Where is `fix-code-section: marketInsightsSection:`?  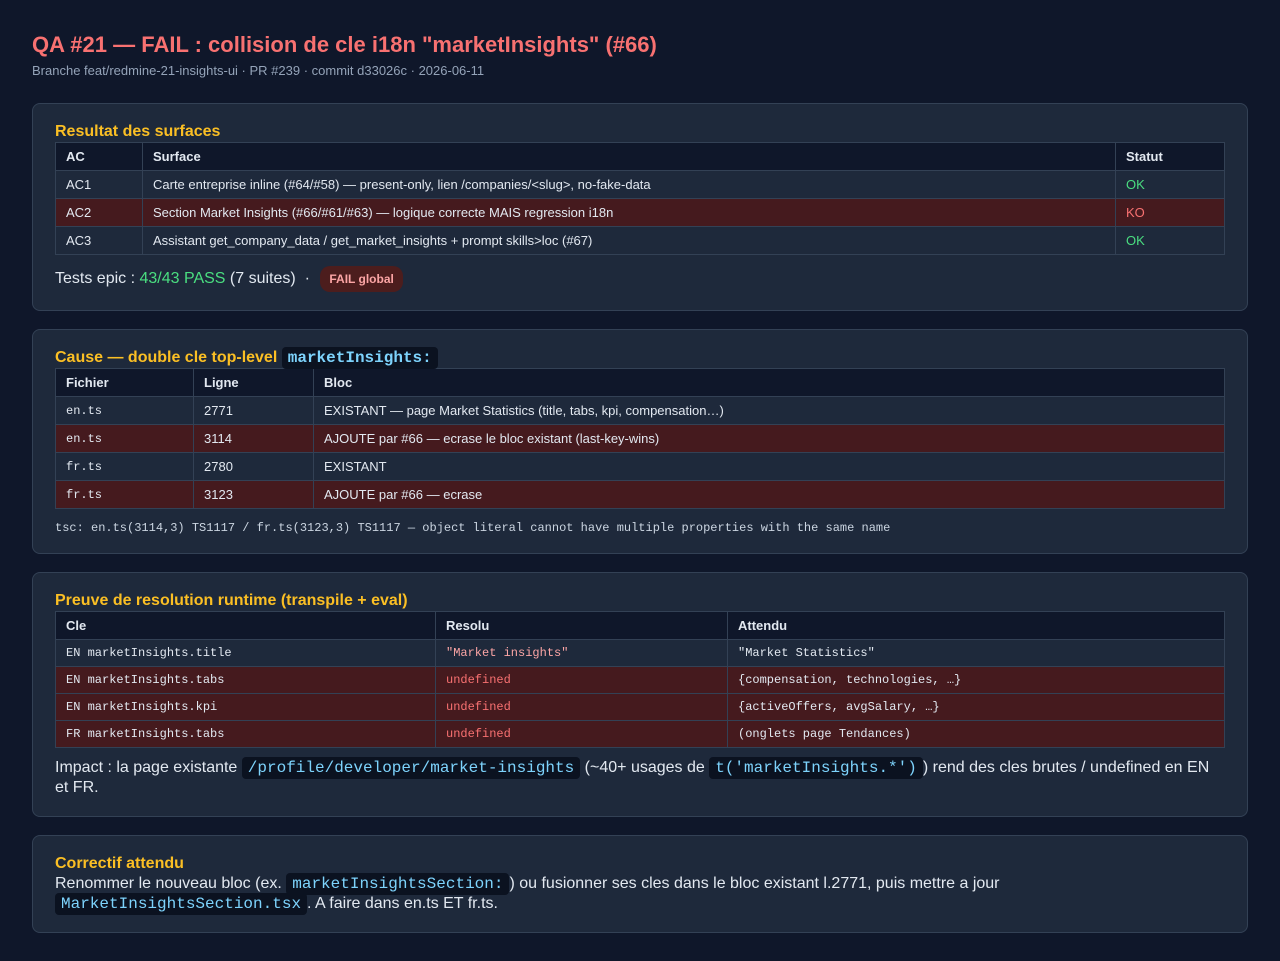
fix-code-section: marketInsightsSection: is located at coordinates (398, 884).